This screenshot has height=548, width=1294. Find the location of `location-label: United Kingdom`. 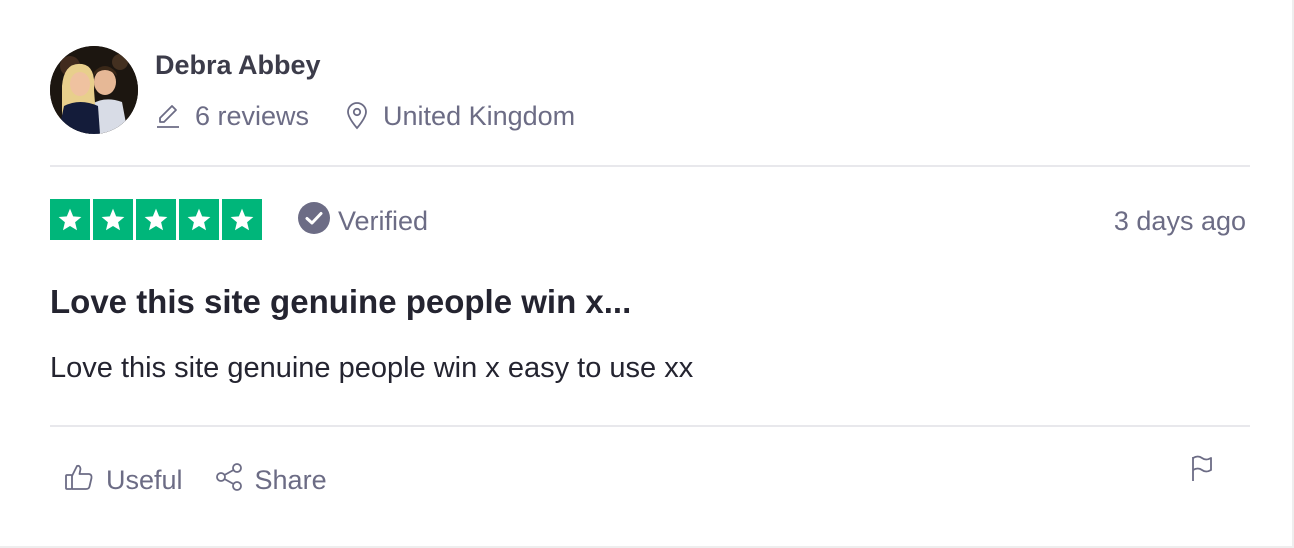

location-label: United Kingdom is located at coordinates (479, 115).